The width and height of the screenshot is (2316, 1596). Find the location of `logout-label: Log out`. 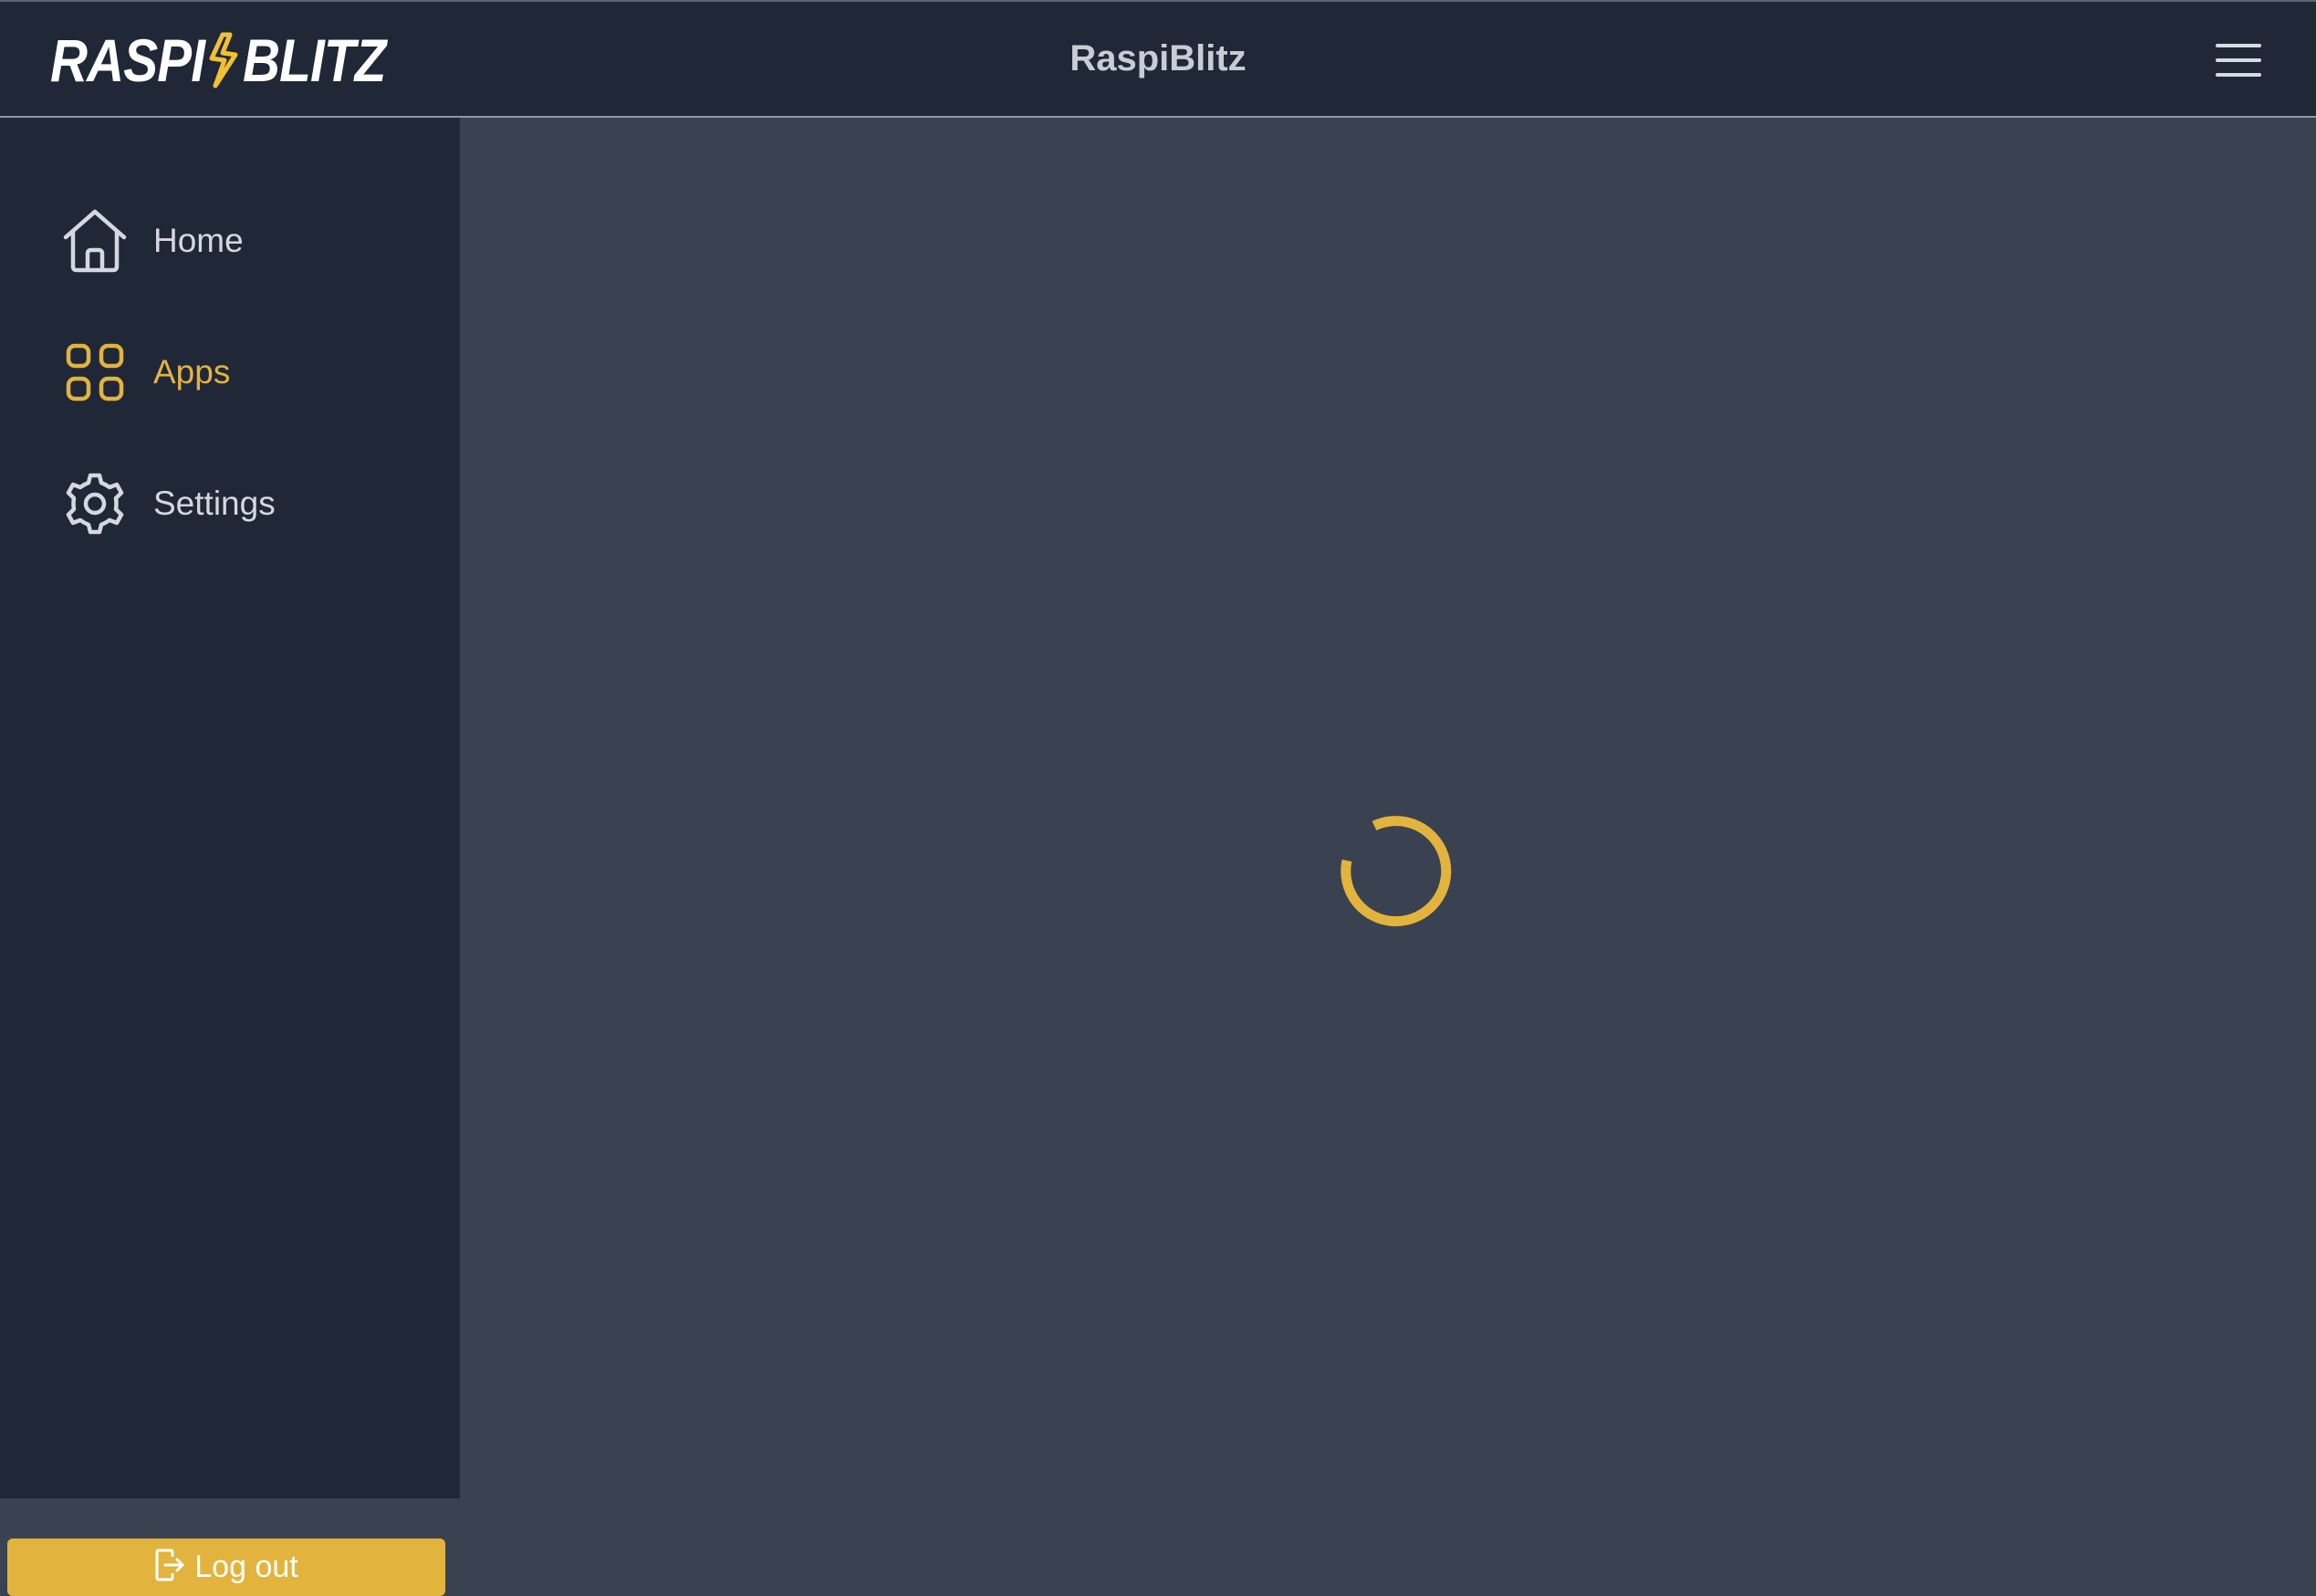

logout-label: Log out is located at coordinates (246, 1567).